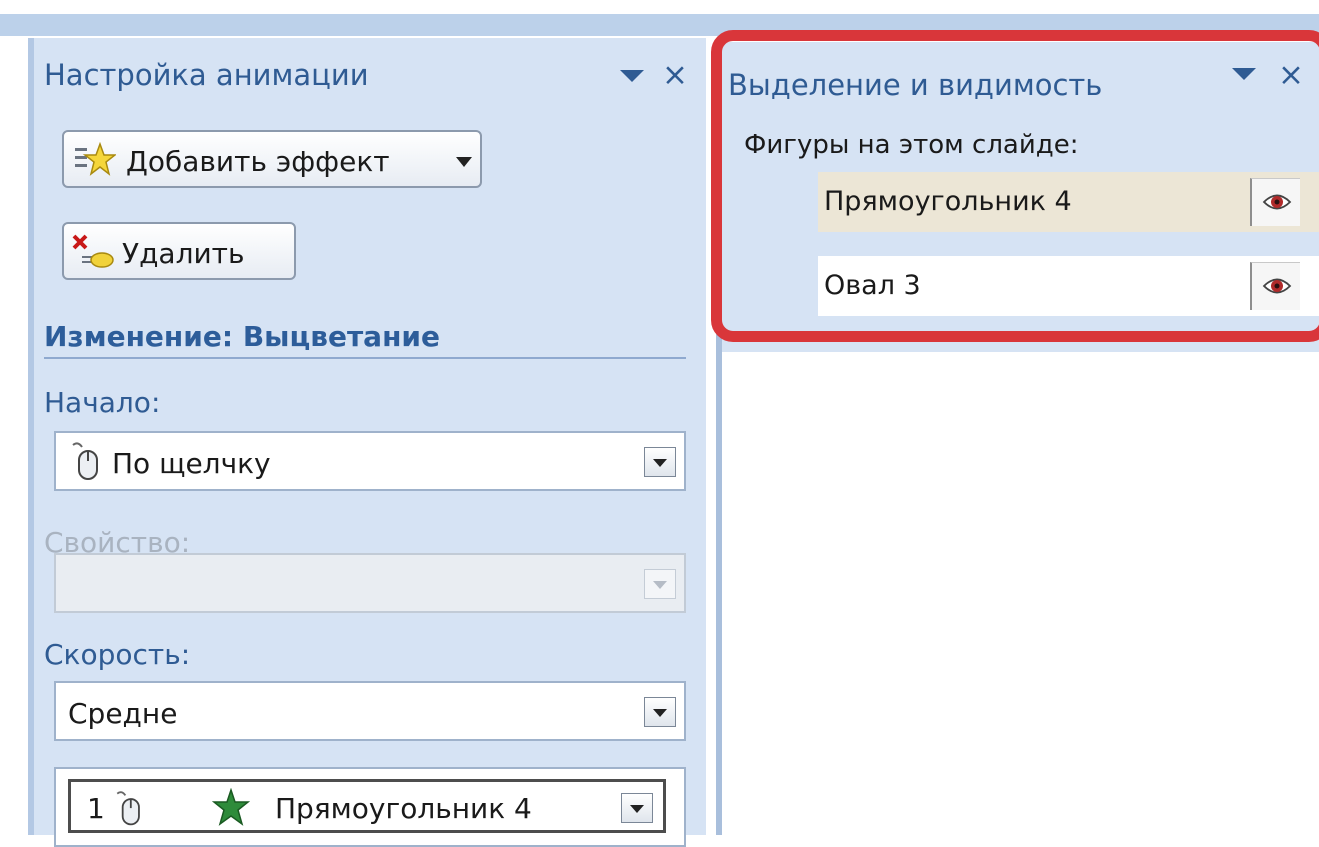 The image size is (1319, 847). What do you see at coordinates (231, 807) in the screenshot?
I see `effect-star-icon` at bounding box center [231, 807].